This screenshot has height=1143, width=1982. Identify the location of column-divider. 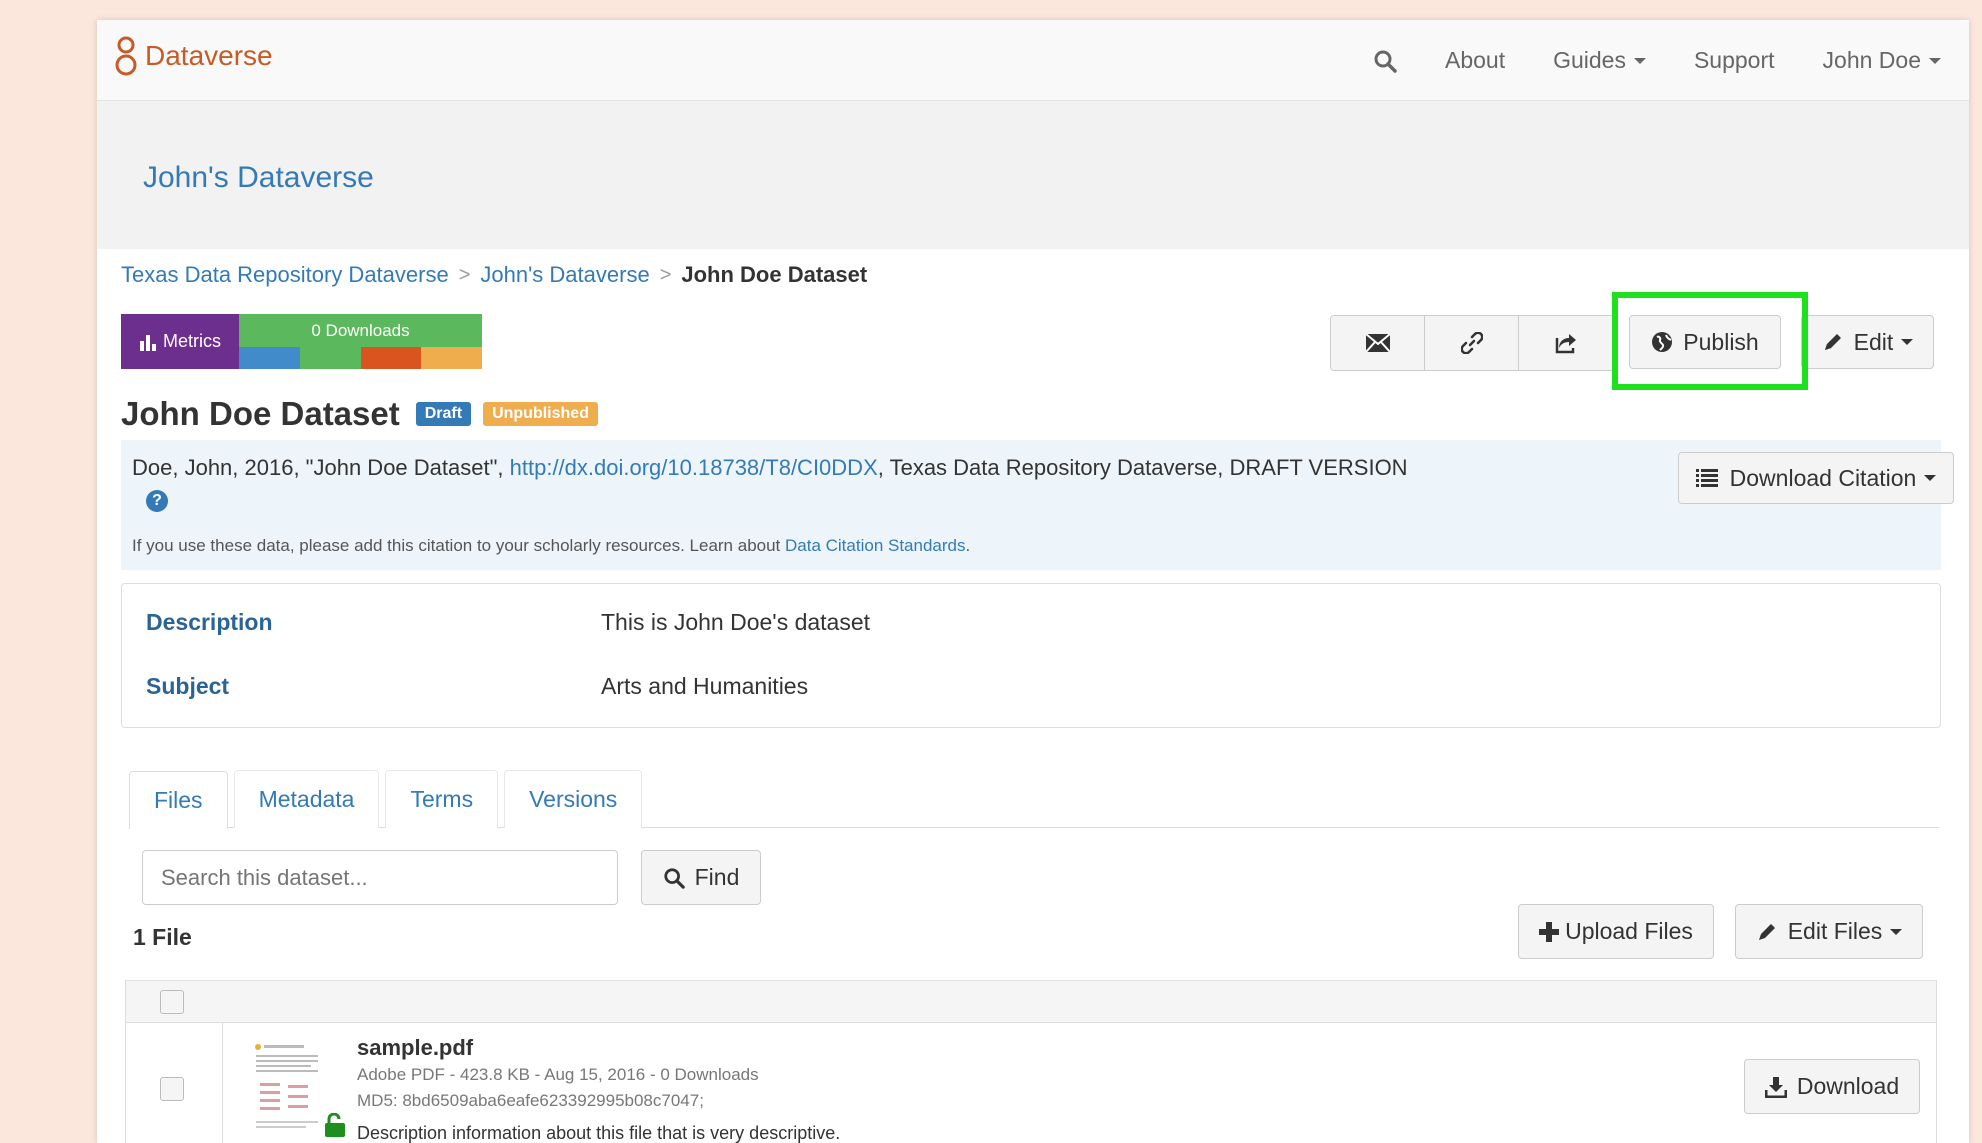
(222, 1083).